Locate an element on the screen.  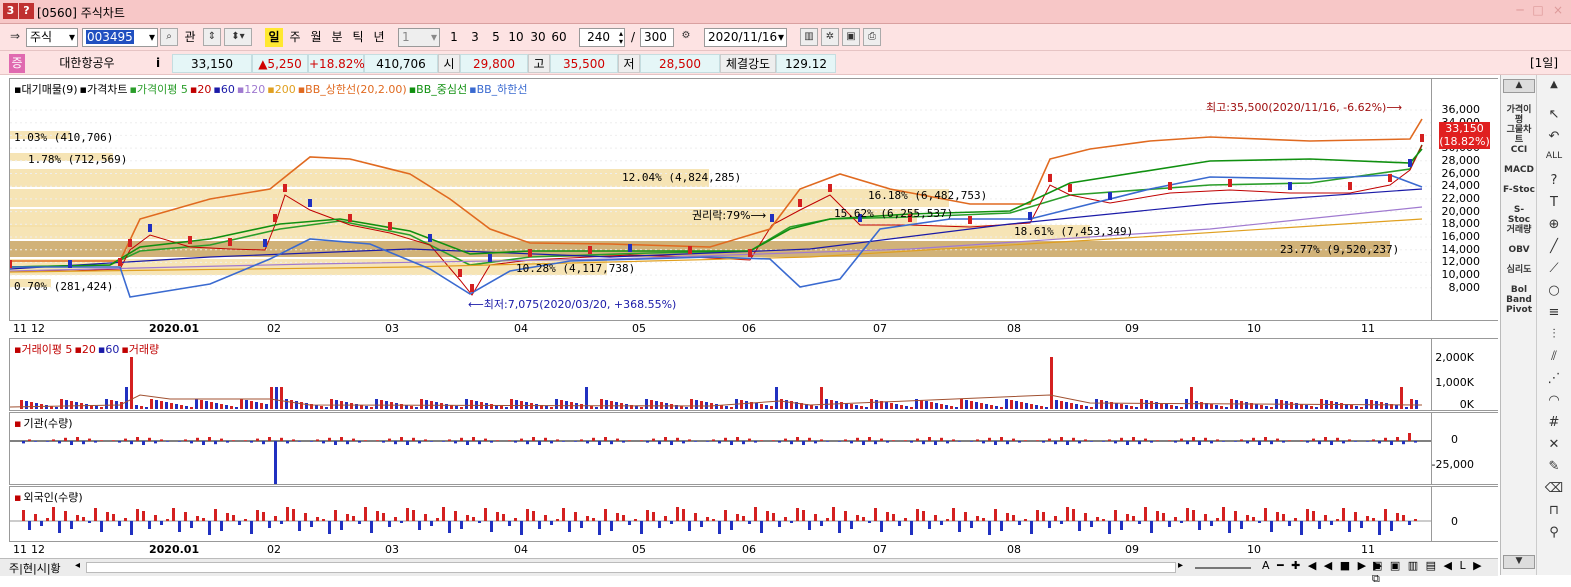
cursor-icon: ↖ is located at coordinates (1554, 116).